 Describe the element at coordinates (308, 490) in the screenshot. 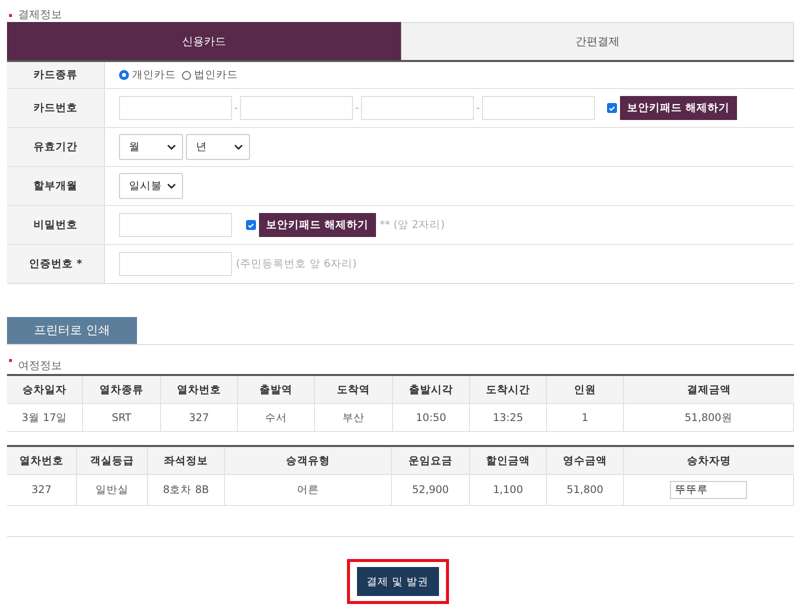

I see `table-cell: 어른` at that location.